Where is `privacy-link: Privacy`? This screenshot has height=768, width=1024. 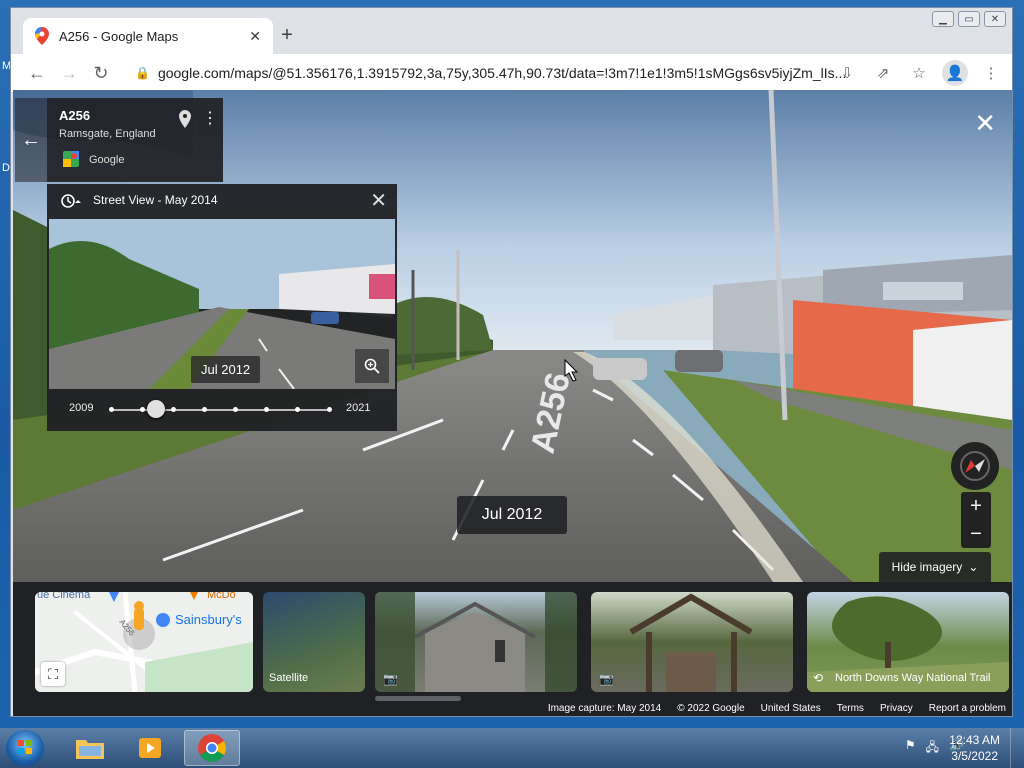
privacy-link: Privacy is located at coordinates (896, 708).